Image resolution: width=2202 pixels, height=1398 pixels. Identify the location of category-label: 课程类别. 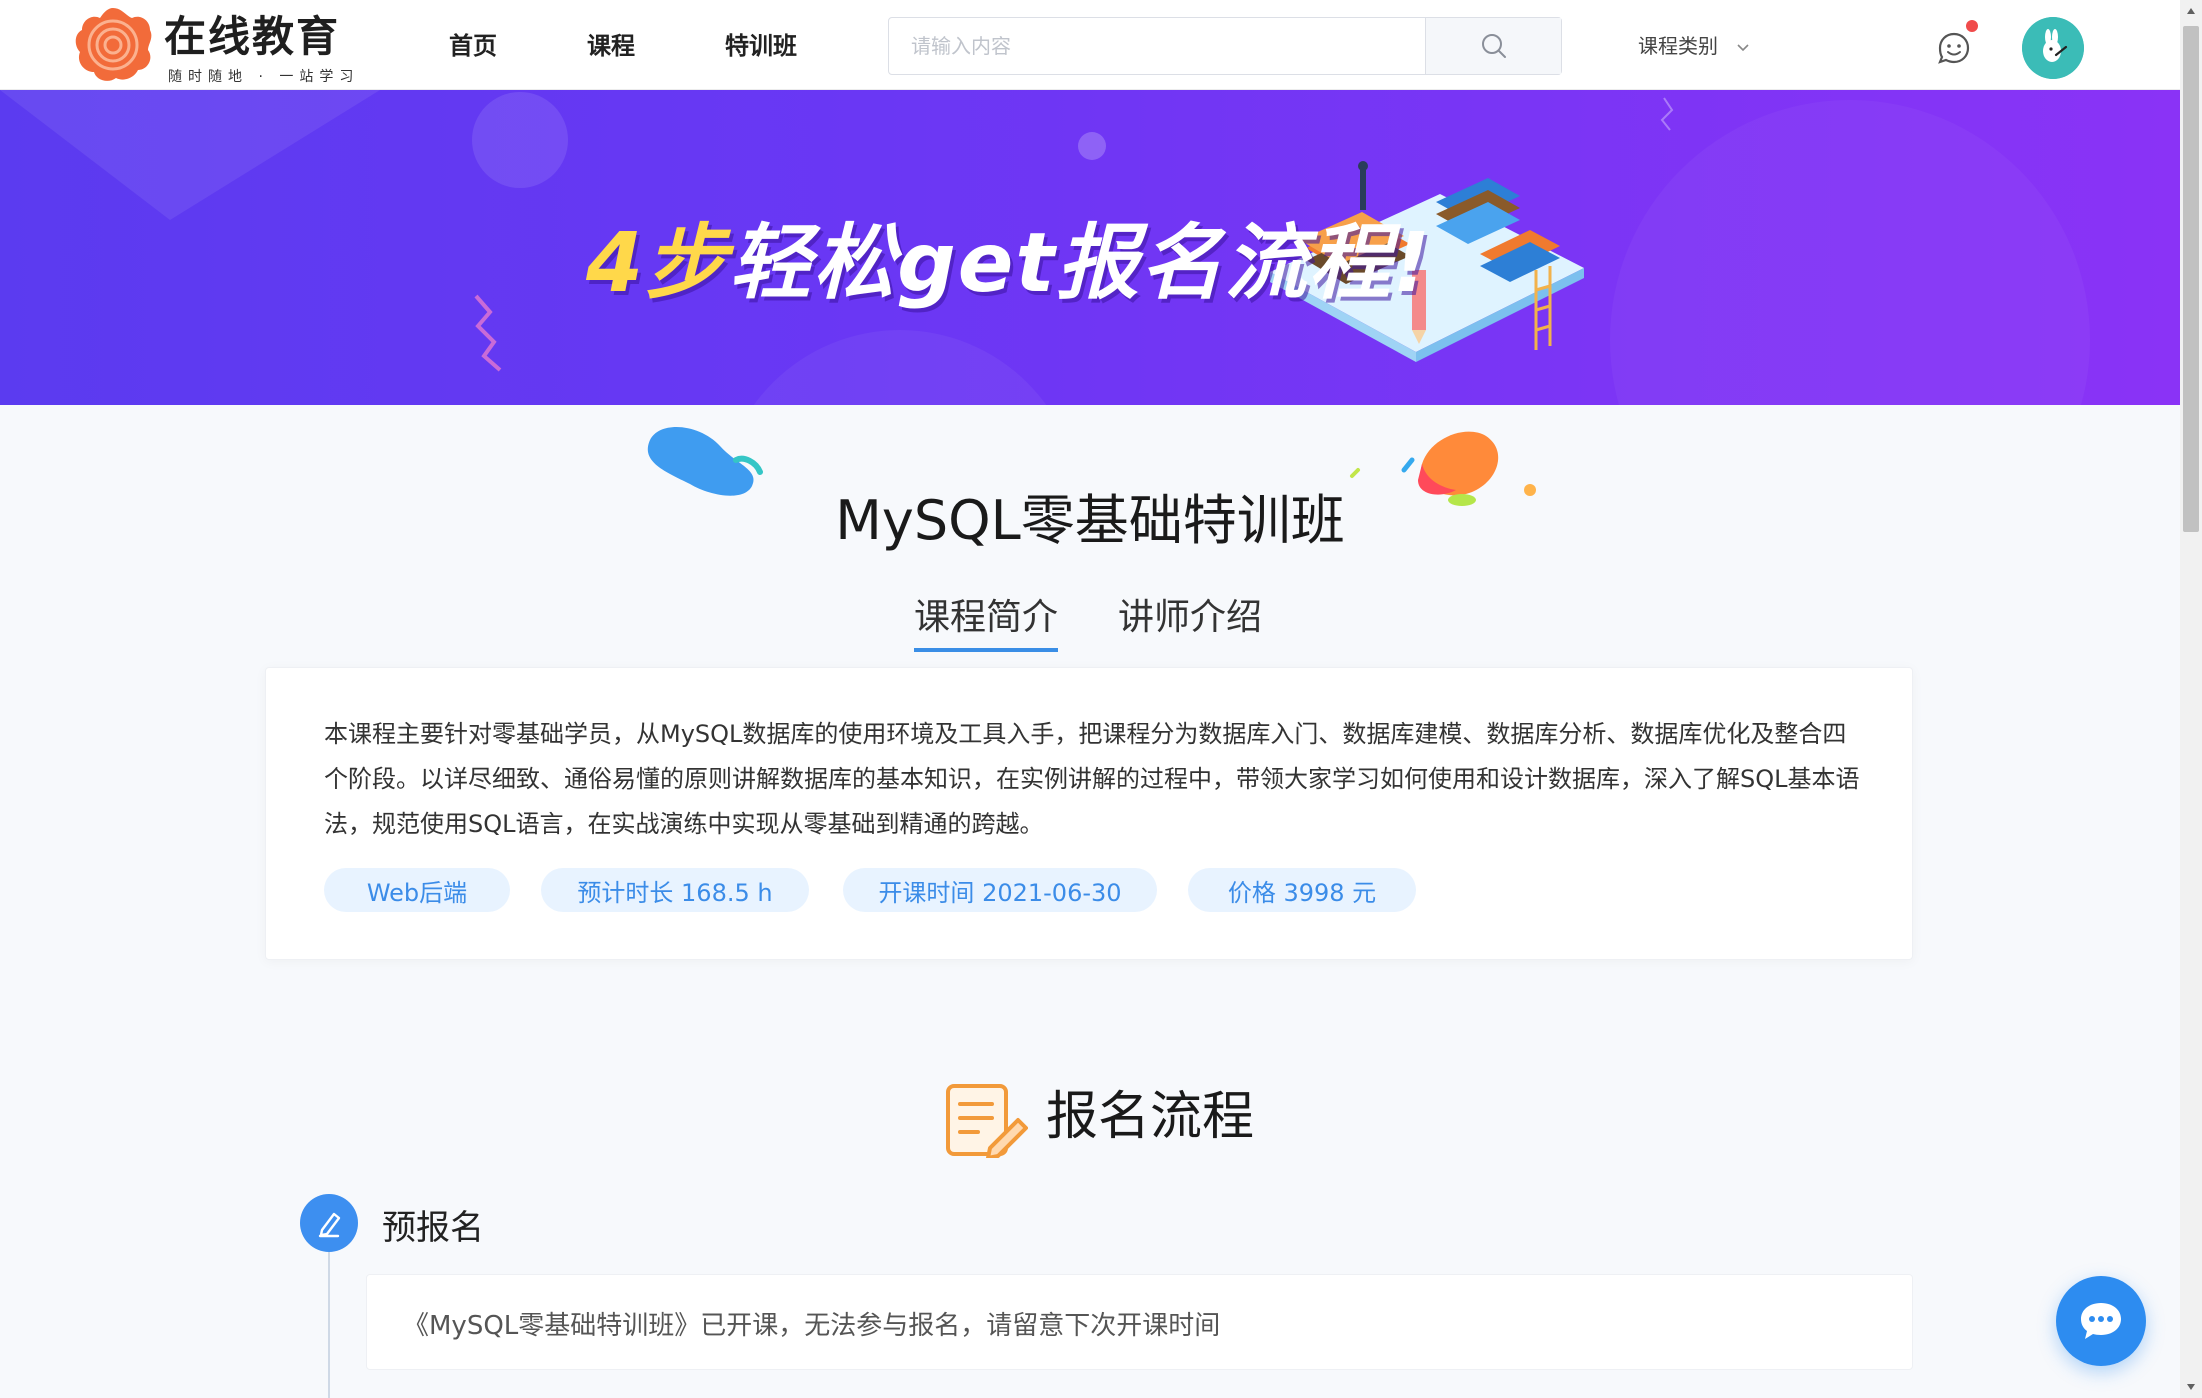
(1678, 46).